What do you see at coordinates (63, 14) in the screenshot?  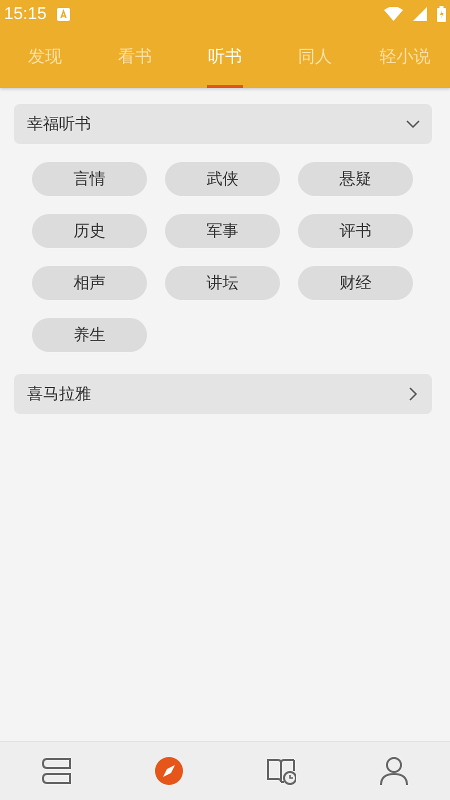 I see `notification-icon` at bounding box center [63, 14].